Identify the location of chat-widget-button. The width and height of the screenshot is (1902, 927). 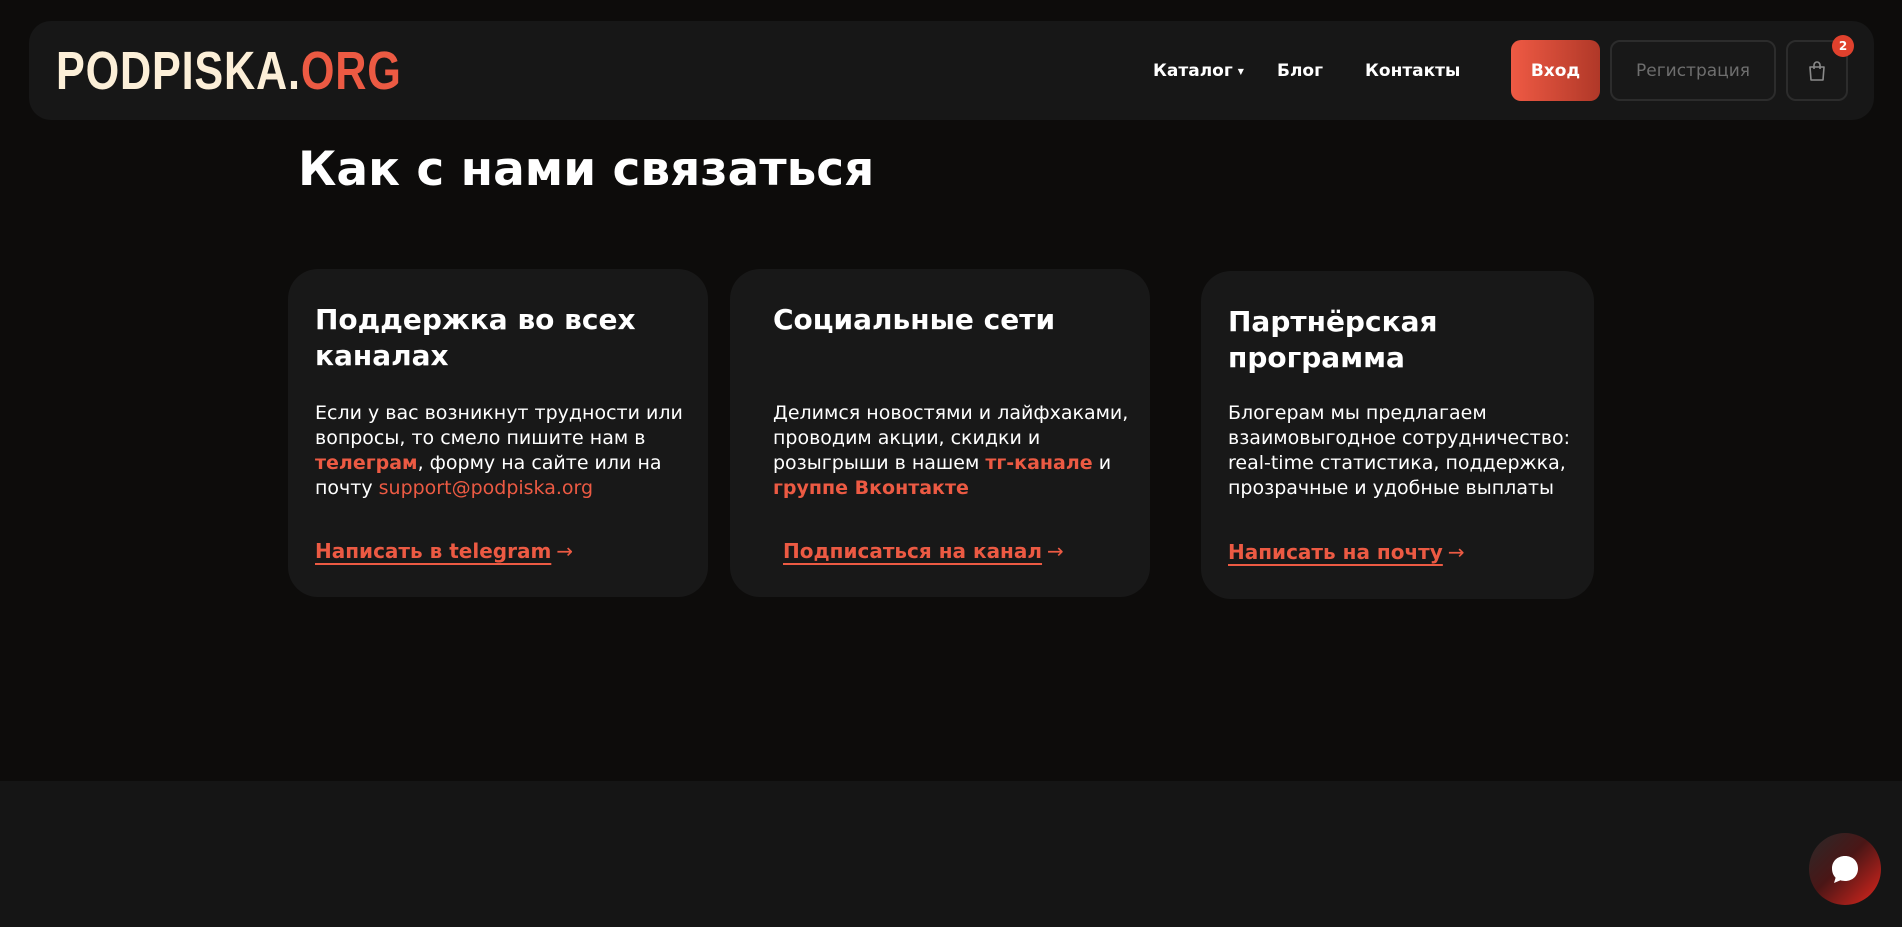
(1845, 869).